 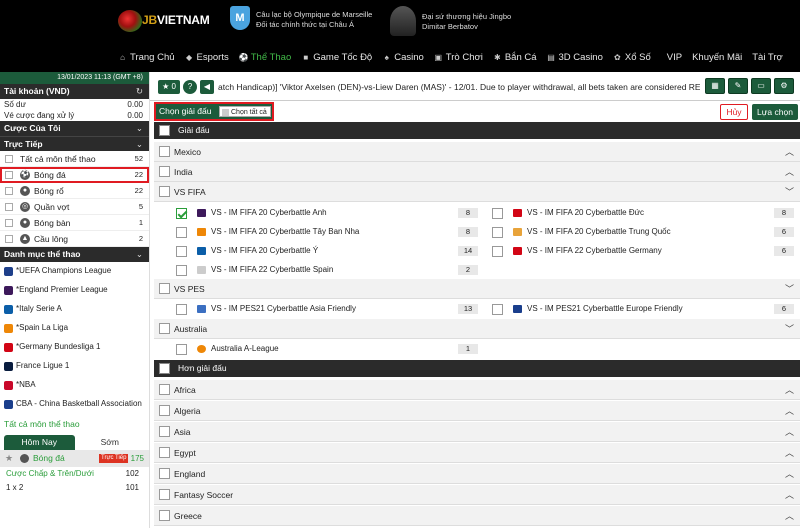 What do you see at coordinates (74, 239) in the screenshot?
I see `sport-badminton: ▲ Cầu lông 2` at bounding box center [74, 239].